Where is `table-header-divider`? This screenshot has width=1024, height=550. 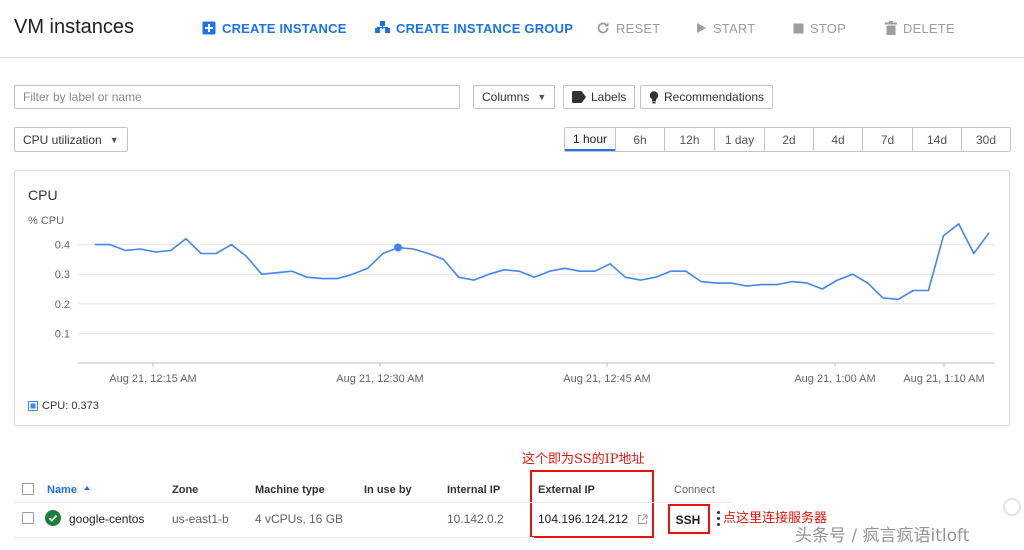 table-header-divider is located at coordinates (373, 502).